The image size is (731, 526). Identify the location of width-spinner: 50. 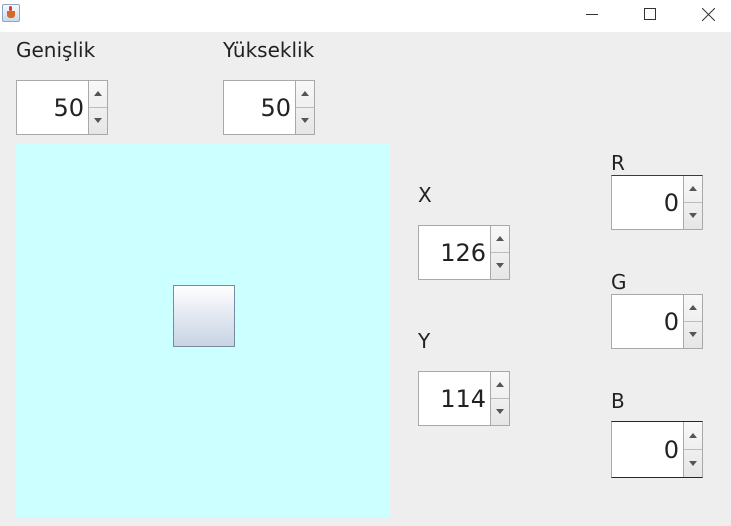
(62, 107).